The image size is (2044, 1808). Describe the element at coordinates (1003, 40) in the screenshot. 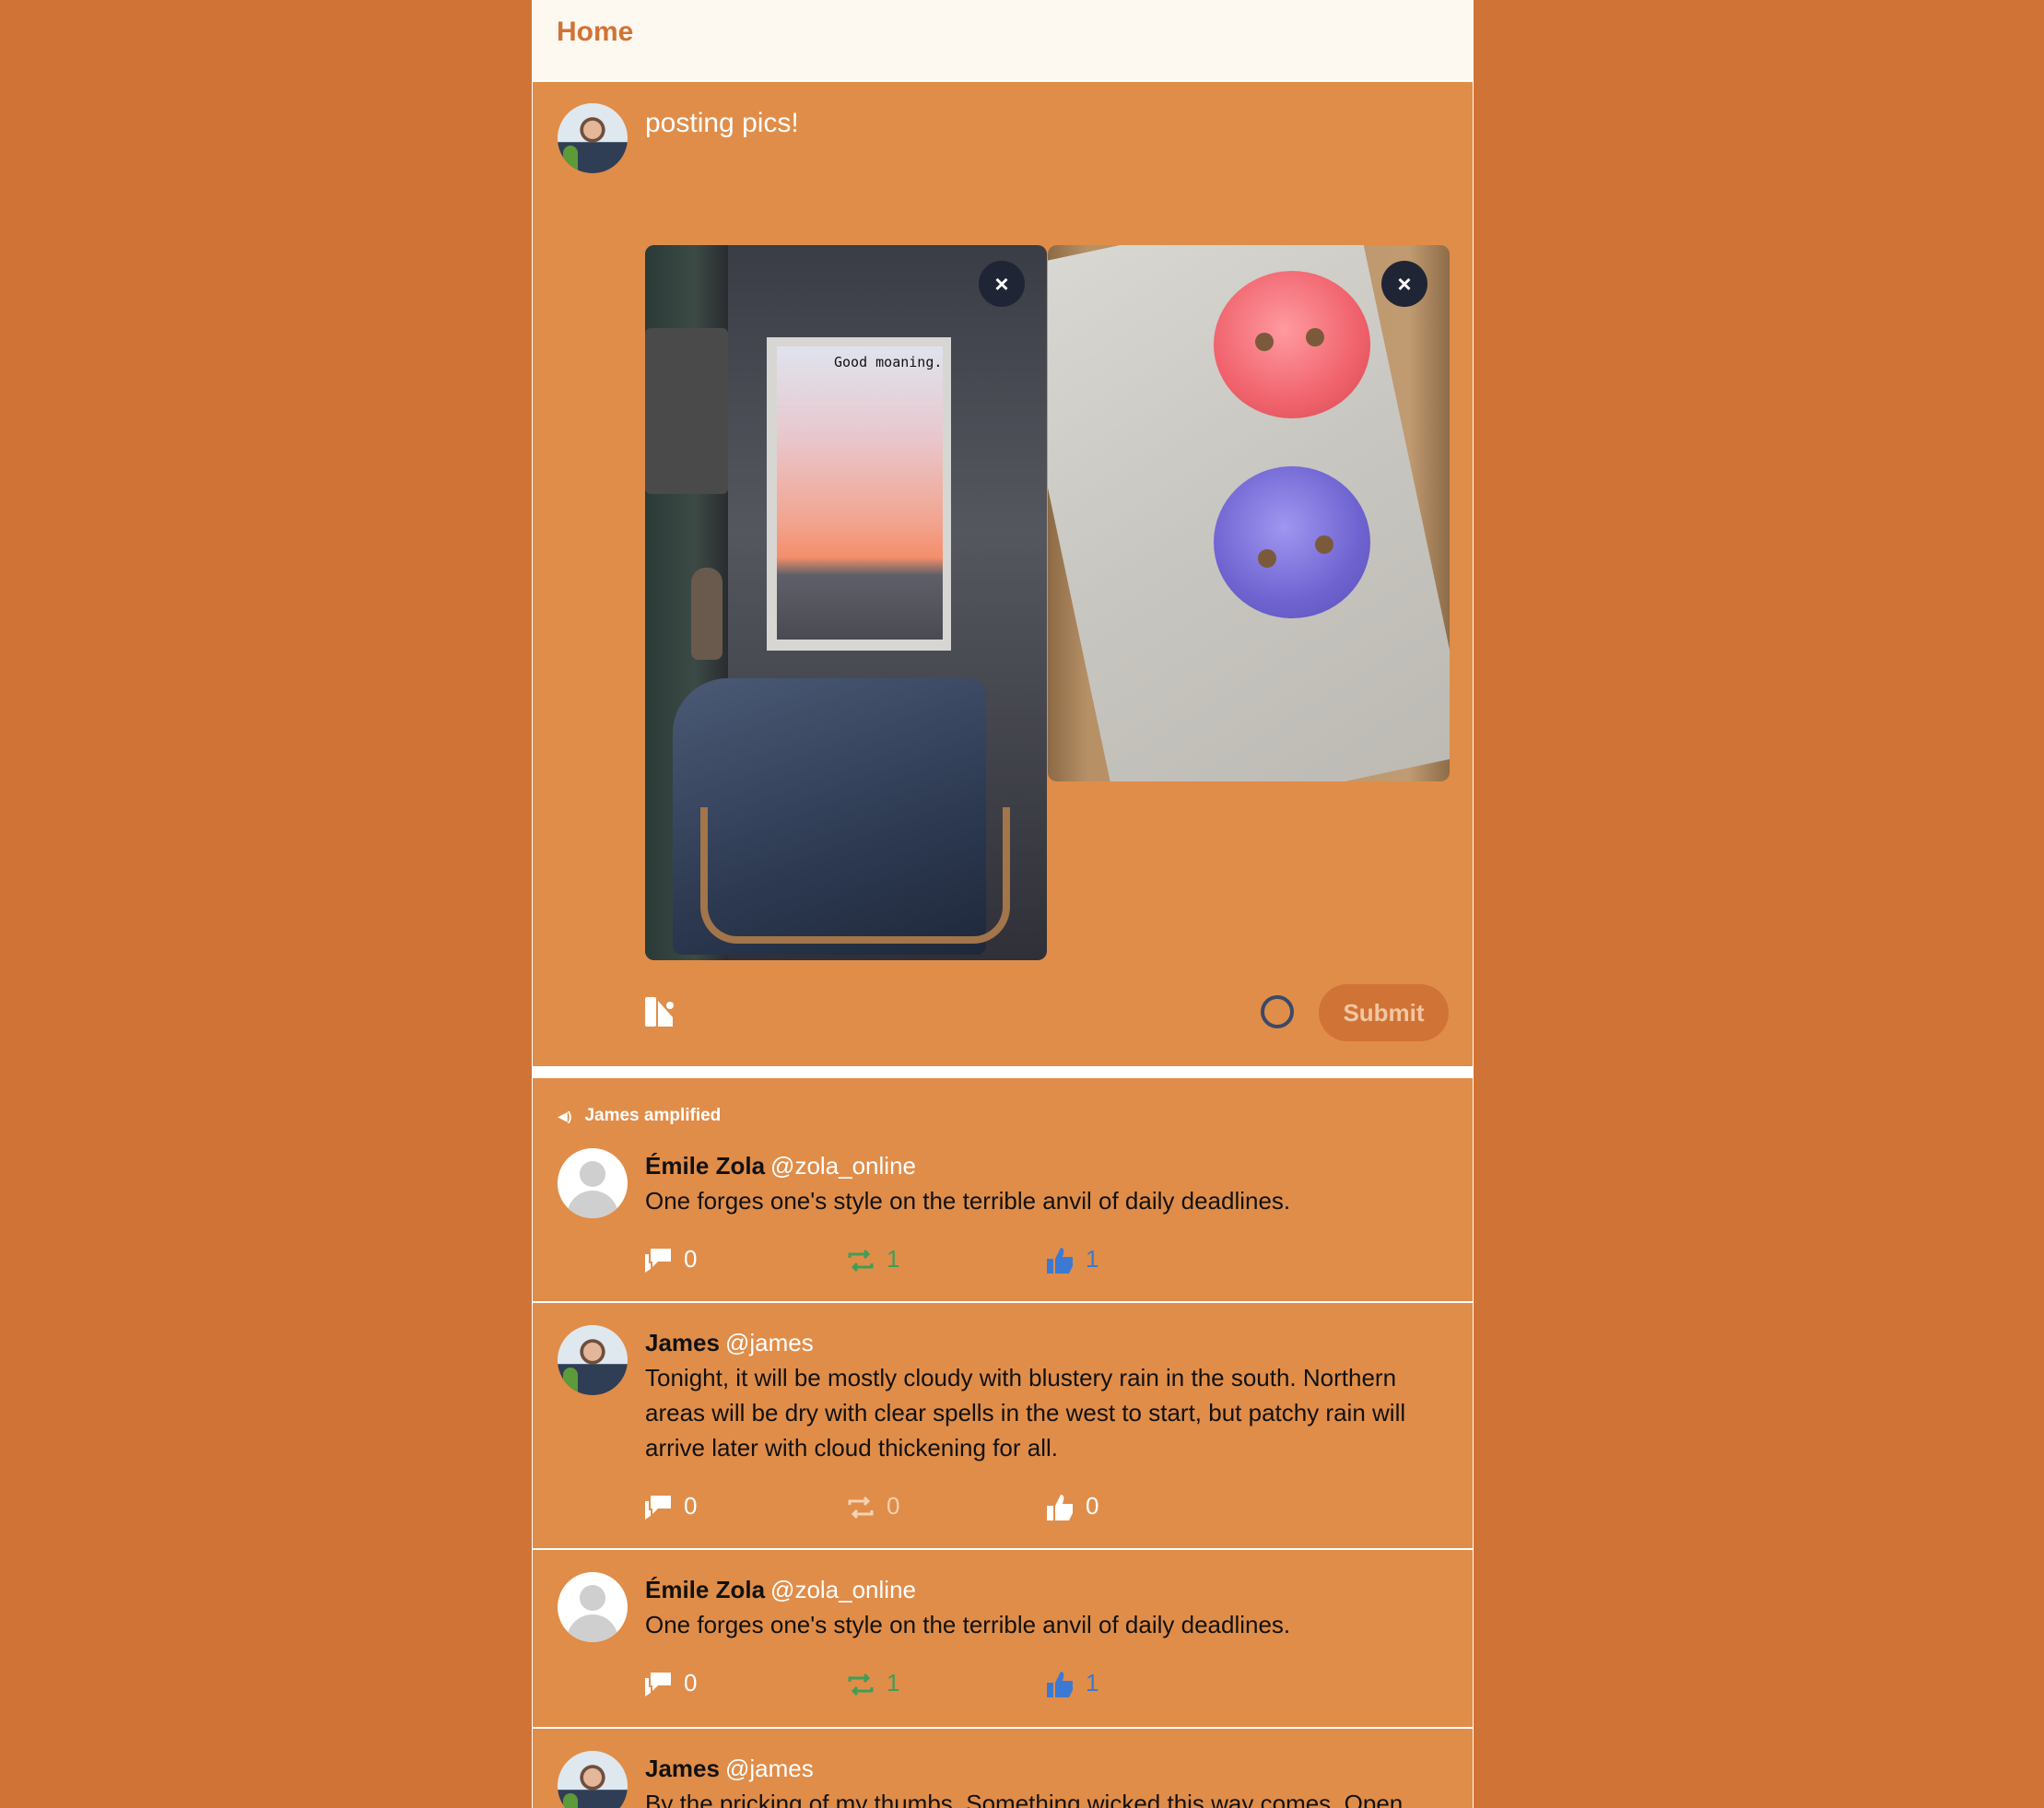

I see `page-header: Home` at that location.